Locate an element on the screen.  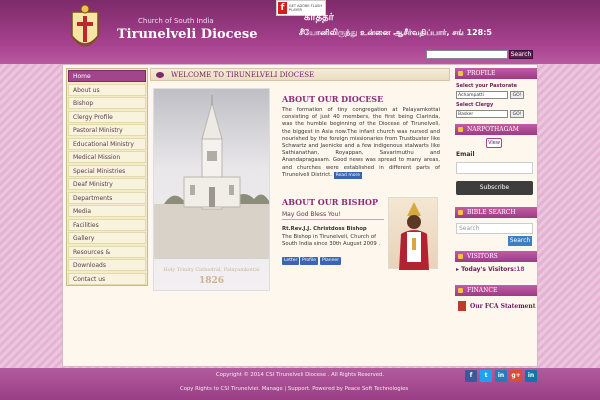
sidebar-item-gallery: Gallery is located at coordinates (107, 238).